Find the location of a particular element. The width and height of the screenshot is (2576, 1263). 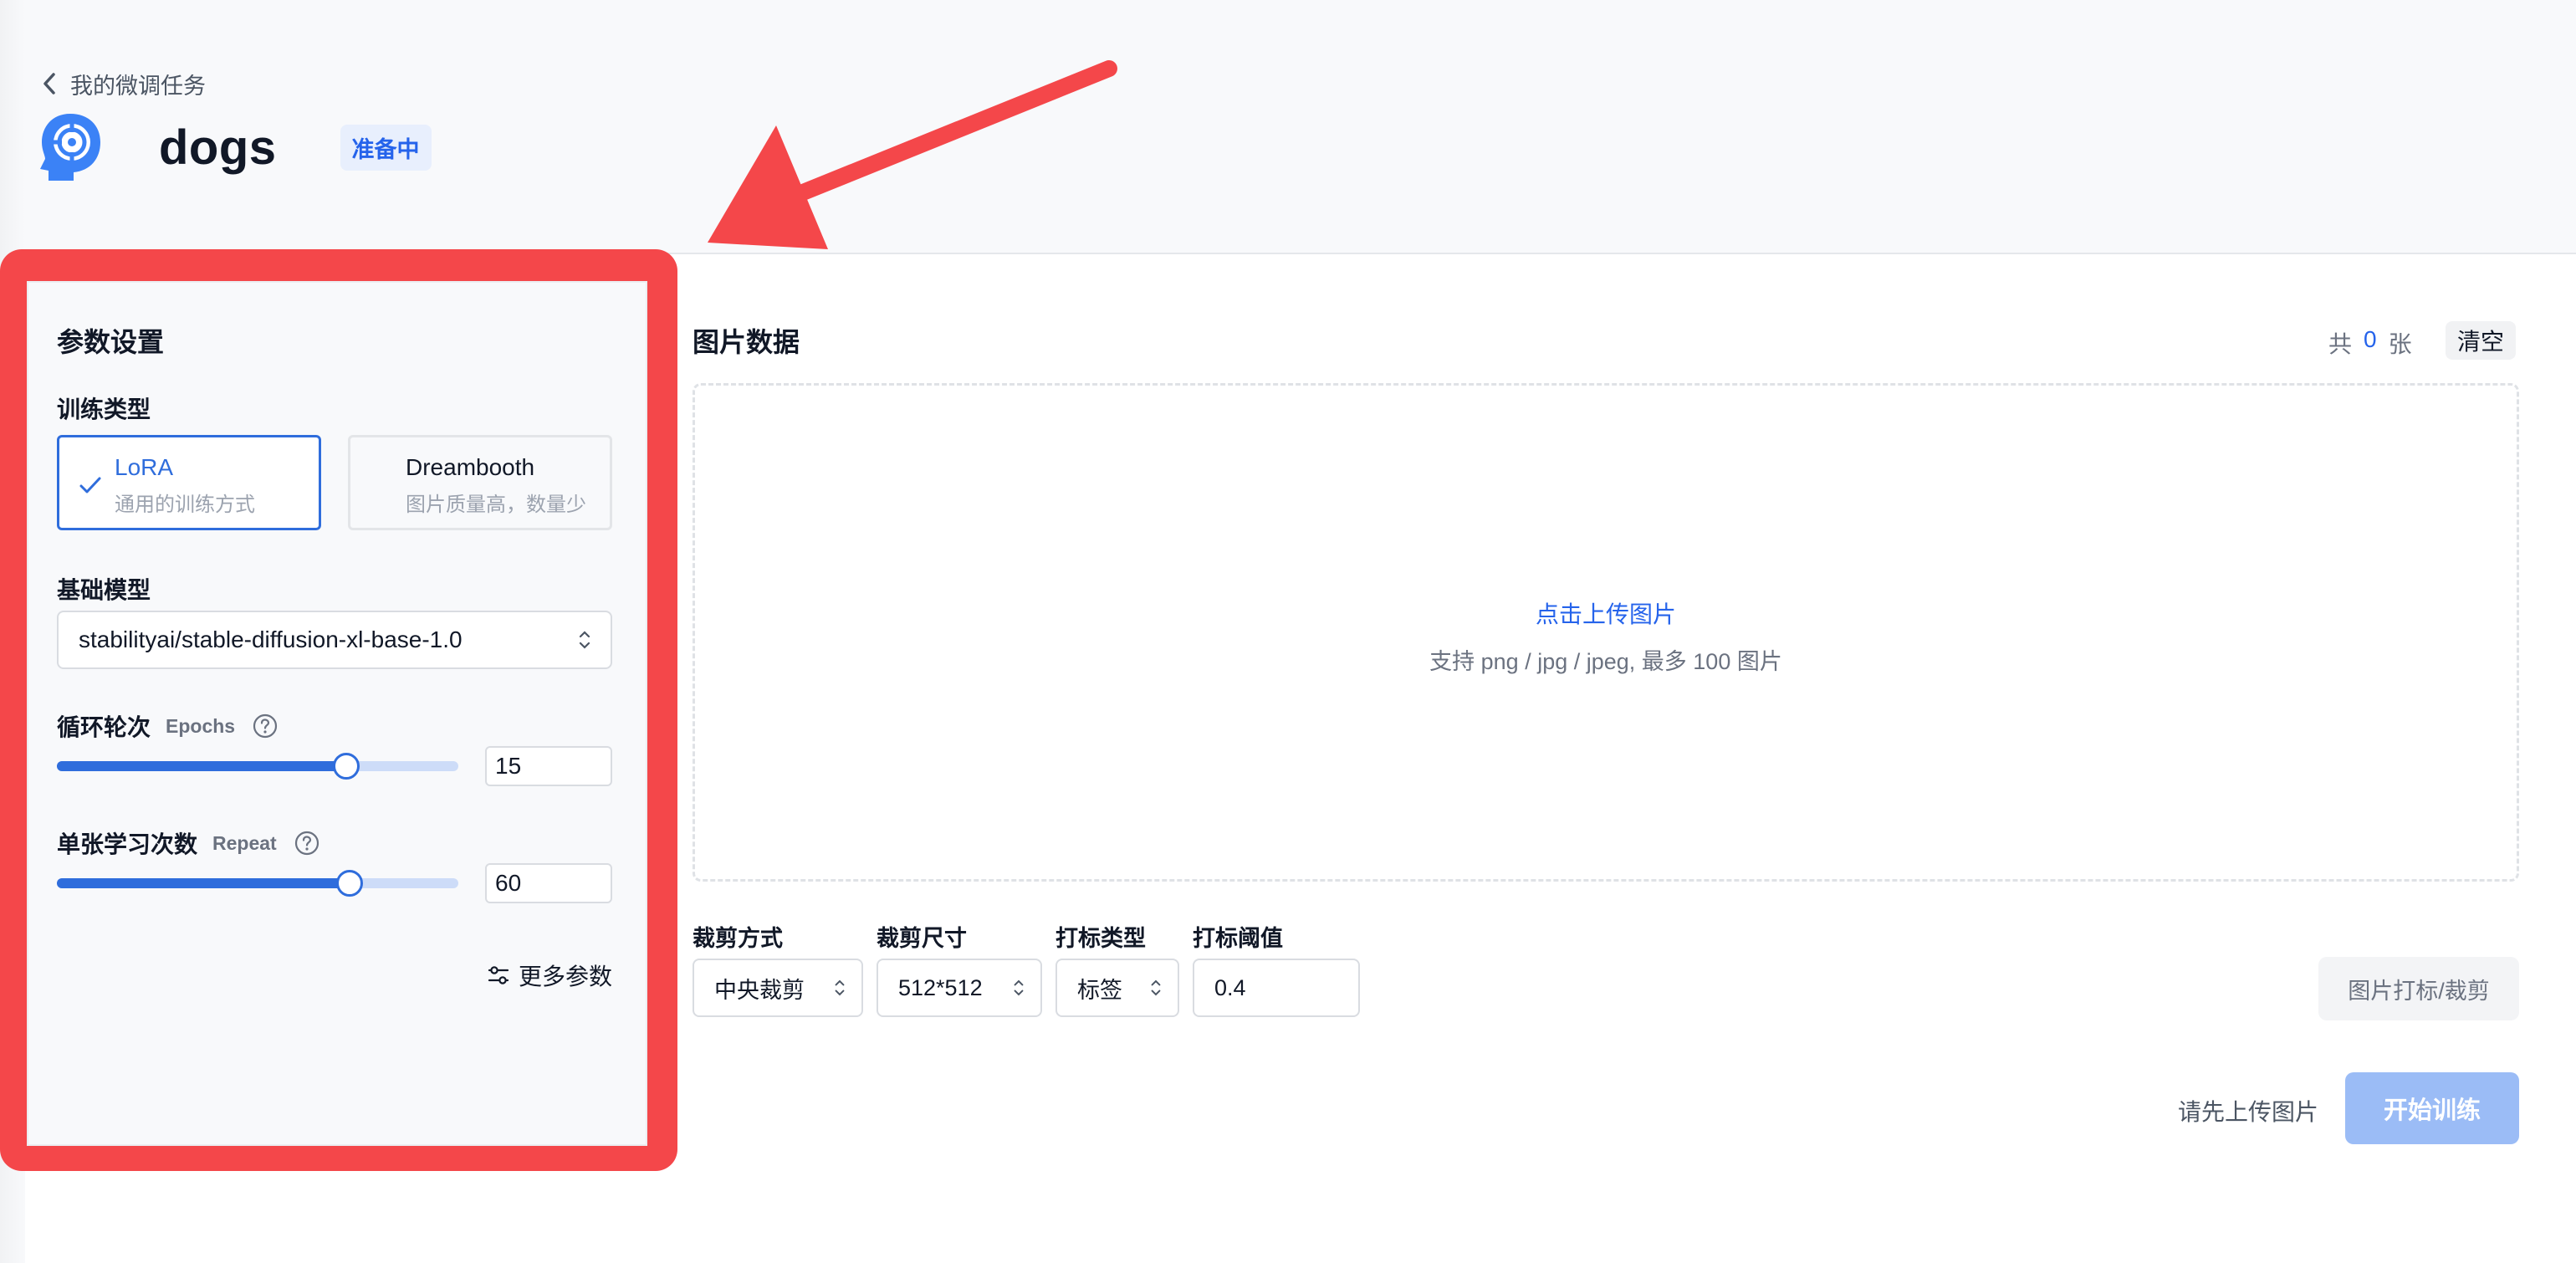

more-params-label: 更多参数 is located at coordinates (566, 976).